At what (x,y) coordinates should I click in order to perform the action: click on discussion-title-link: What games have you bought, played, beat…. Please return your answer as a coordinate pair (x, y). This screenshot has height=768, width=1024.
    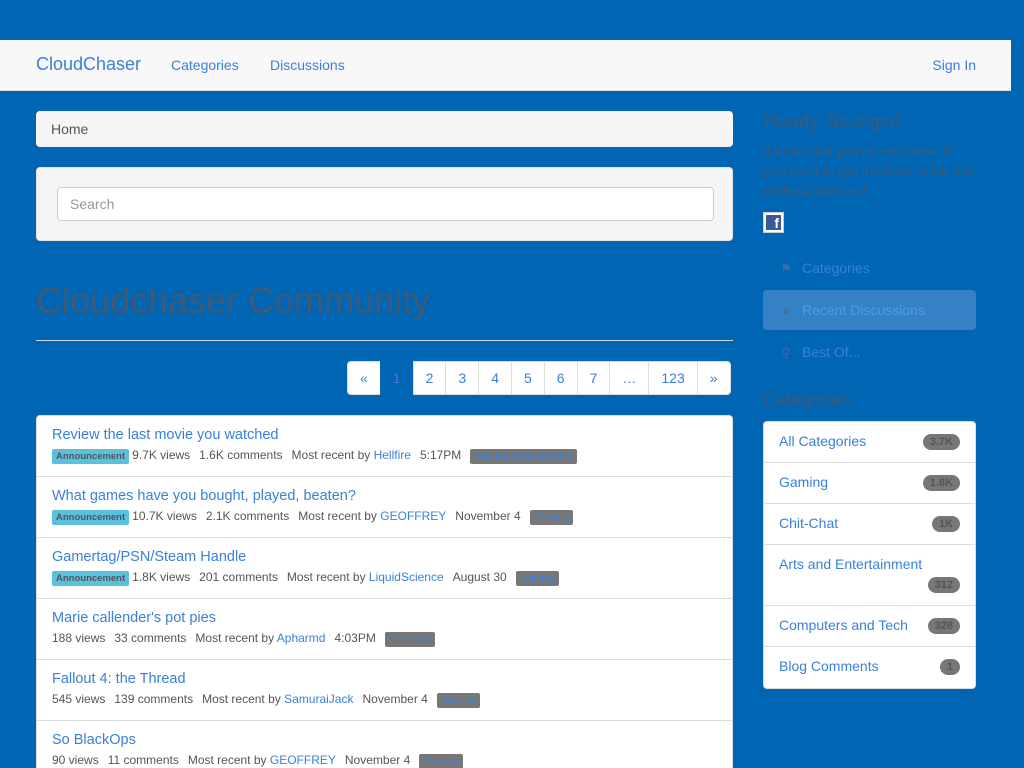
    Looking at the image, I should click on (384, 498).